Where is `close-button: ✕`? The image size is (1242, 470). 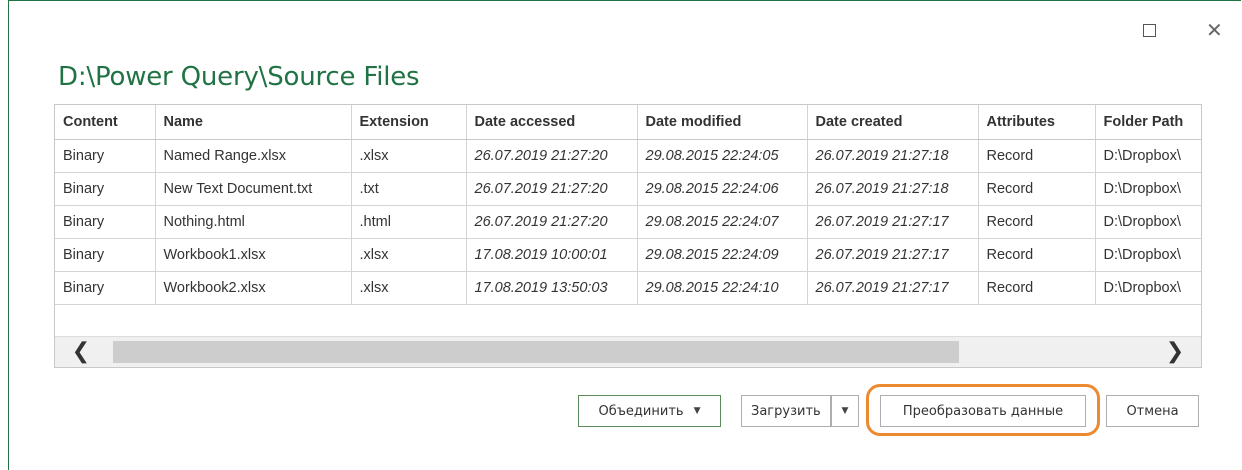
close-button: ✕ is located at coordinates (1218, 30).